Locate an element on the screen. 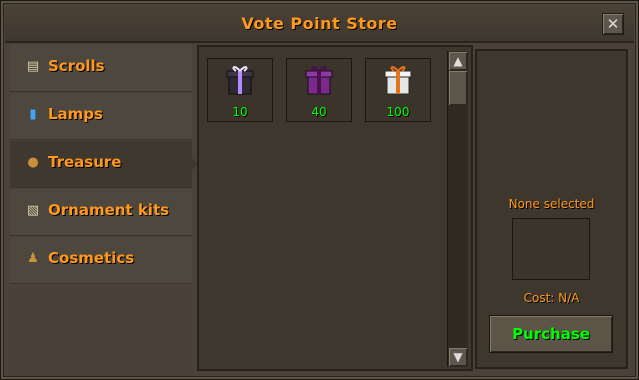  purple-gift-icon is located at coordinates (319, 80).